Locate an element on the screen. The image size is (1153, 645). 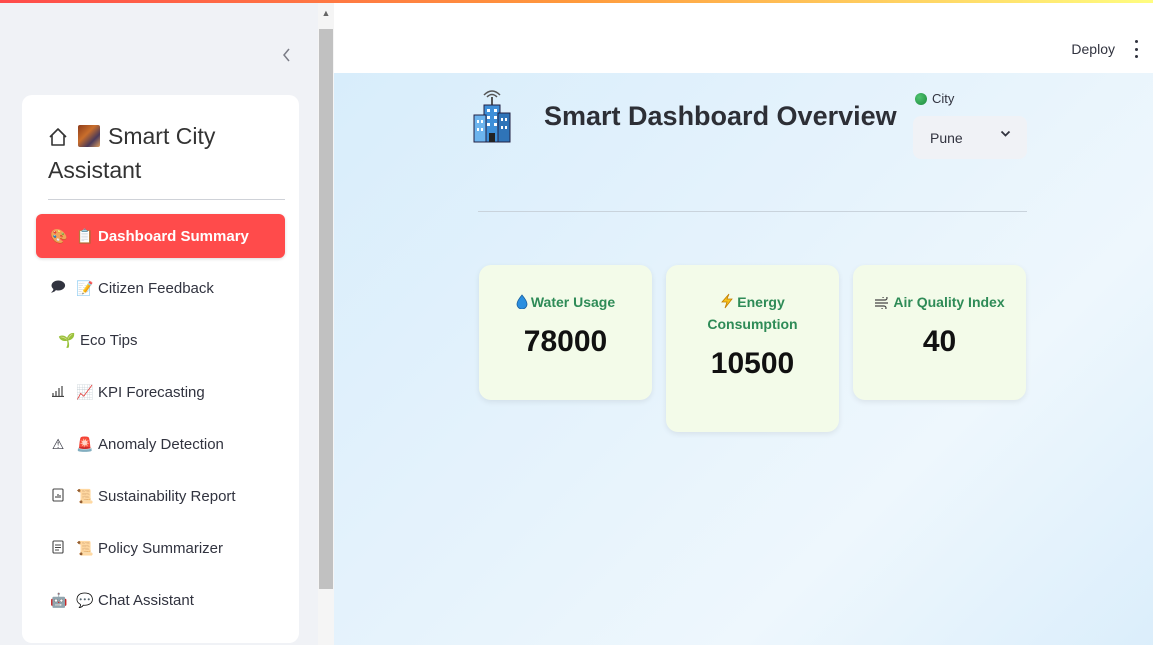
deploy-button: Deploy is located at coordinates (1093, 49).